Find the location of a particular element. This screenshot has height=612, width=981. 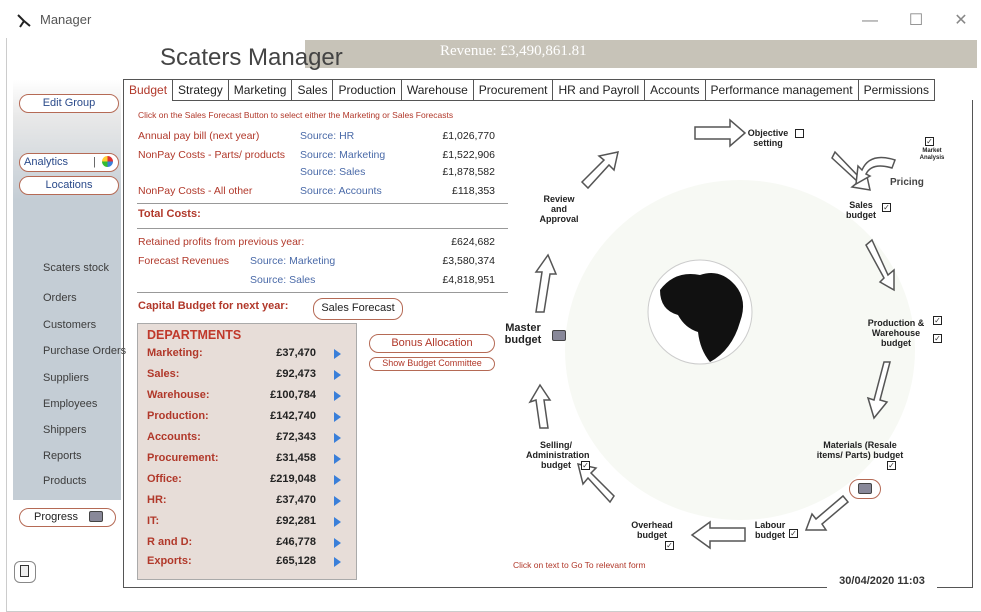

bonus-allocation-button: Bonus Allocation is located at coordinates (432, 343).